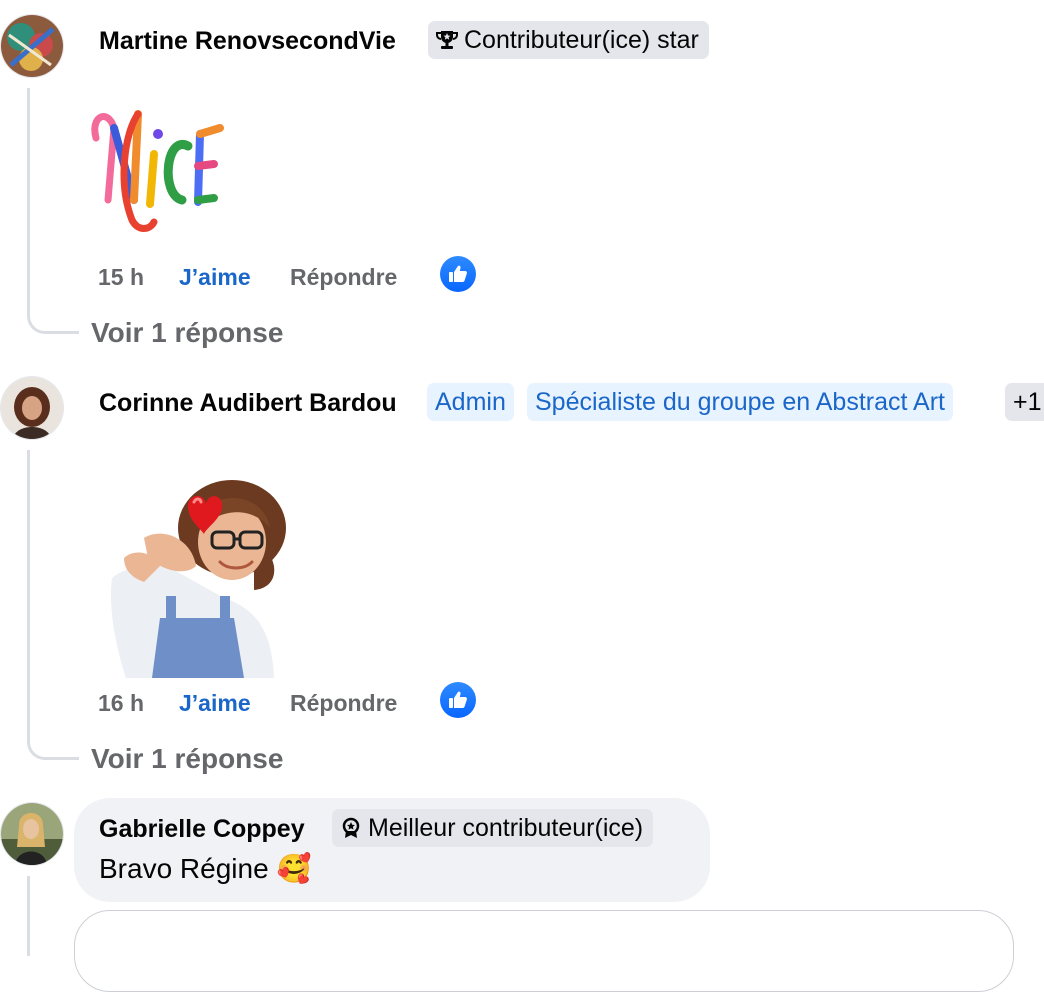 This screenshot has width=1044, height=992. I want to click on avatar-corinne, so click(32, 408).